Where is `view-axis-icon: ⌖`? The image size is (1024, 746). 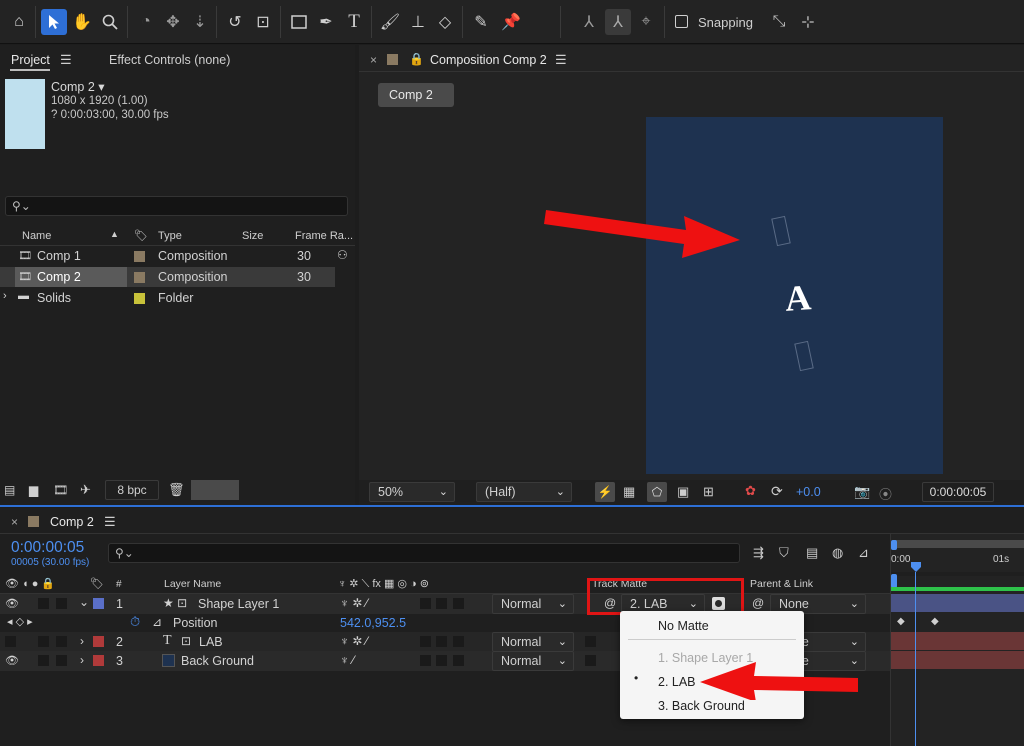
view-axis-icon: ⌖ is located at coordinates (646, 22).